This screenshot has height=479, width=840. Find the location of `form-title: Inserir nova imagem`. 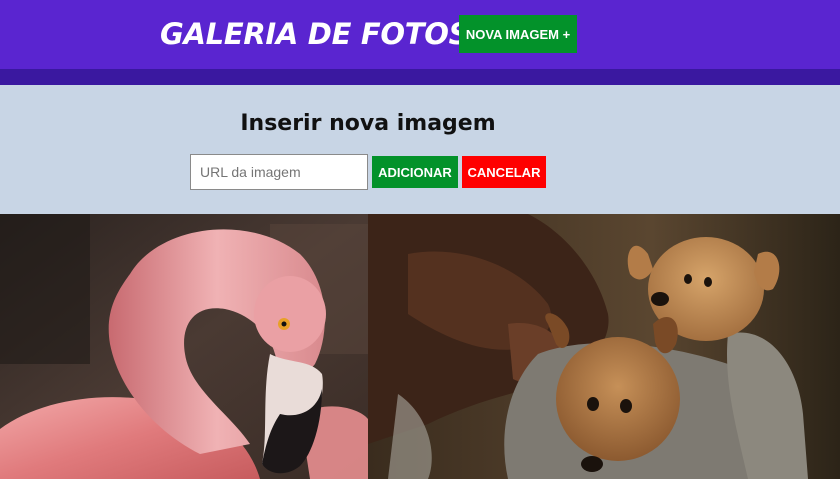

form-title: Inserir nova imagem is located at coordinates (368, 123).